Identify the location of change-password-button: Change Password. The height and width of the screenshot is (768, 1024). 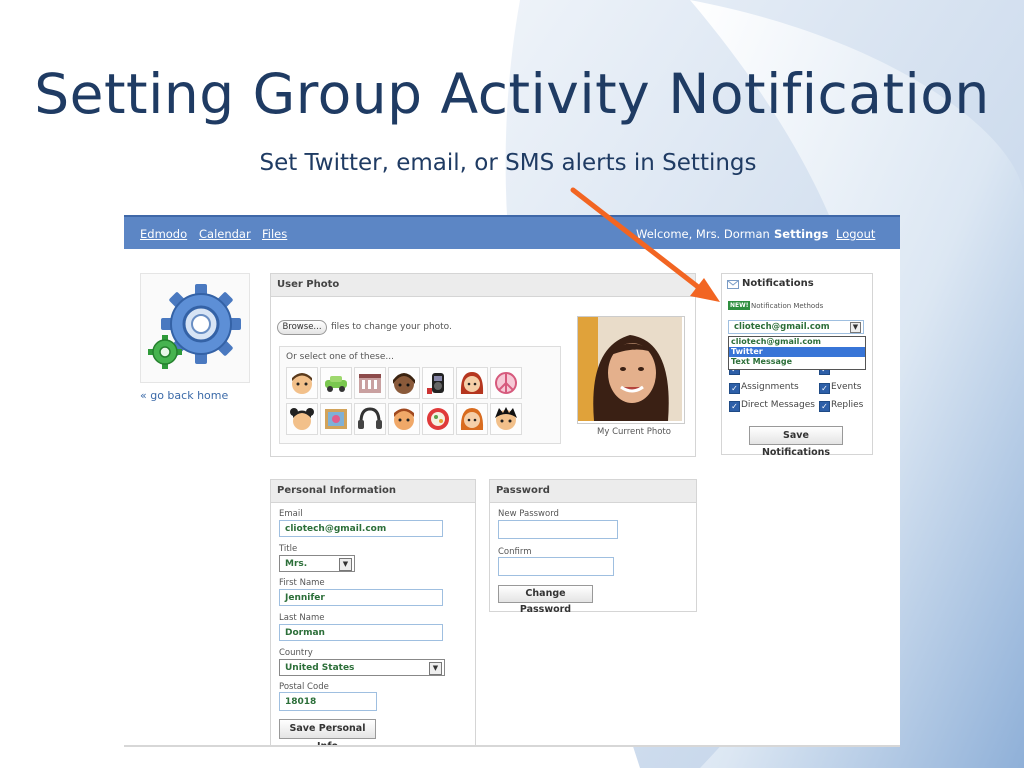
(545, 600).